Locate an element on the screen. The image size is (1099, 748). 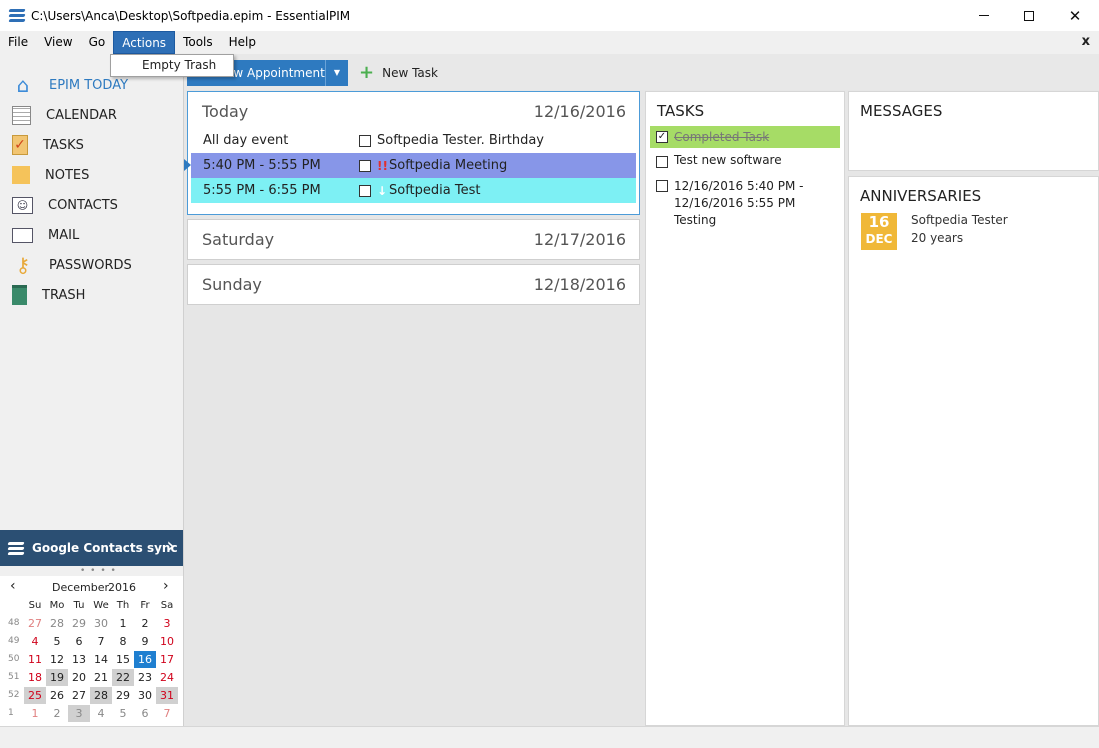
menu-bar: File View Go Actions Tools Help x is located at coordinates (549, 42).